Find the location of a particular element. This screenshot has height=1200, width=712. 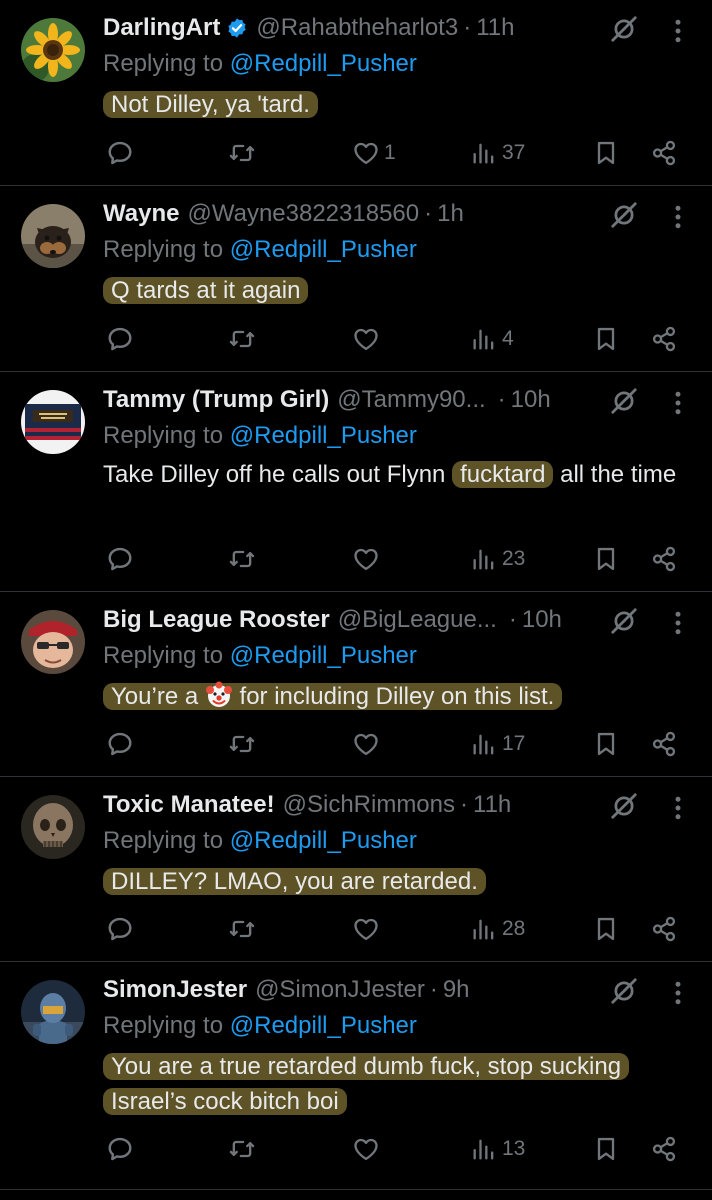

highlighted-text: fucktard is located at coordinates (503, 474).